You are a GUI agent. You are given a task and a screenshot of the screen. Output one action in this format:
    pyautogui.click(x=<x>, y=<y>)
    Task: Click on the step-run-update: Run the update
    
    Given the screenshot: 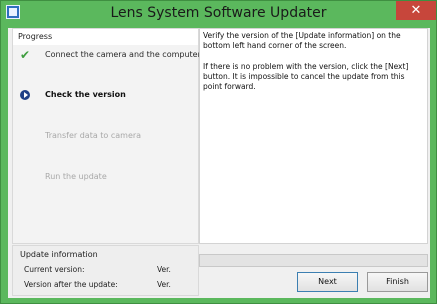 What is the action you would take?
    pyautogui.click(x=107, y=177)
    